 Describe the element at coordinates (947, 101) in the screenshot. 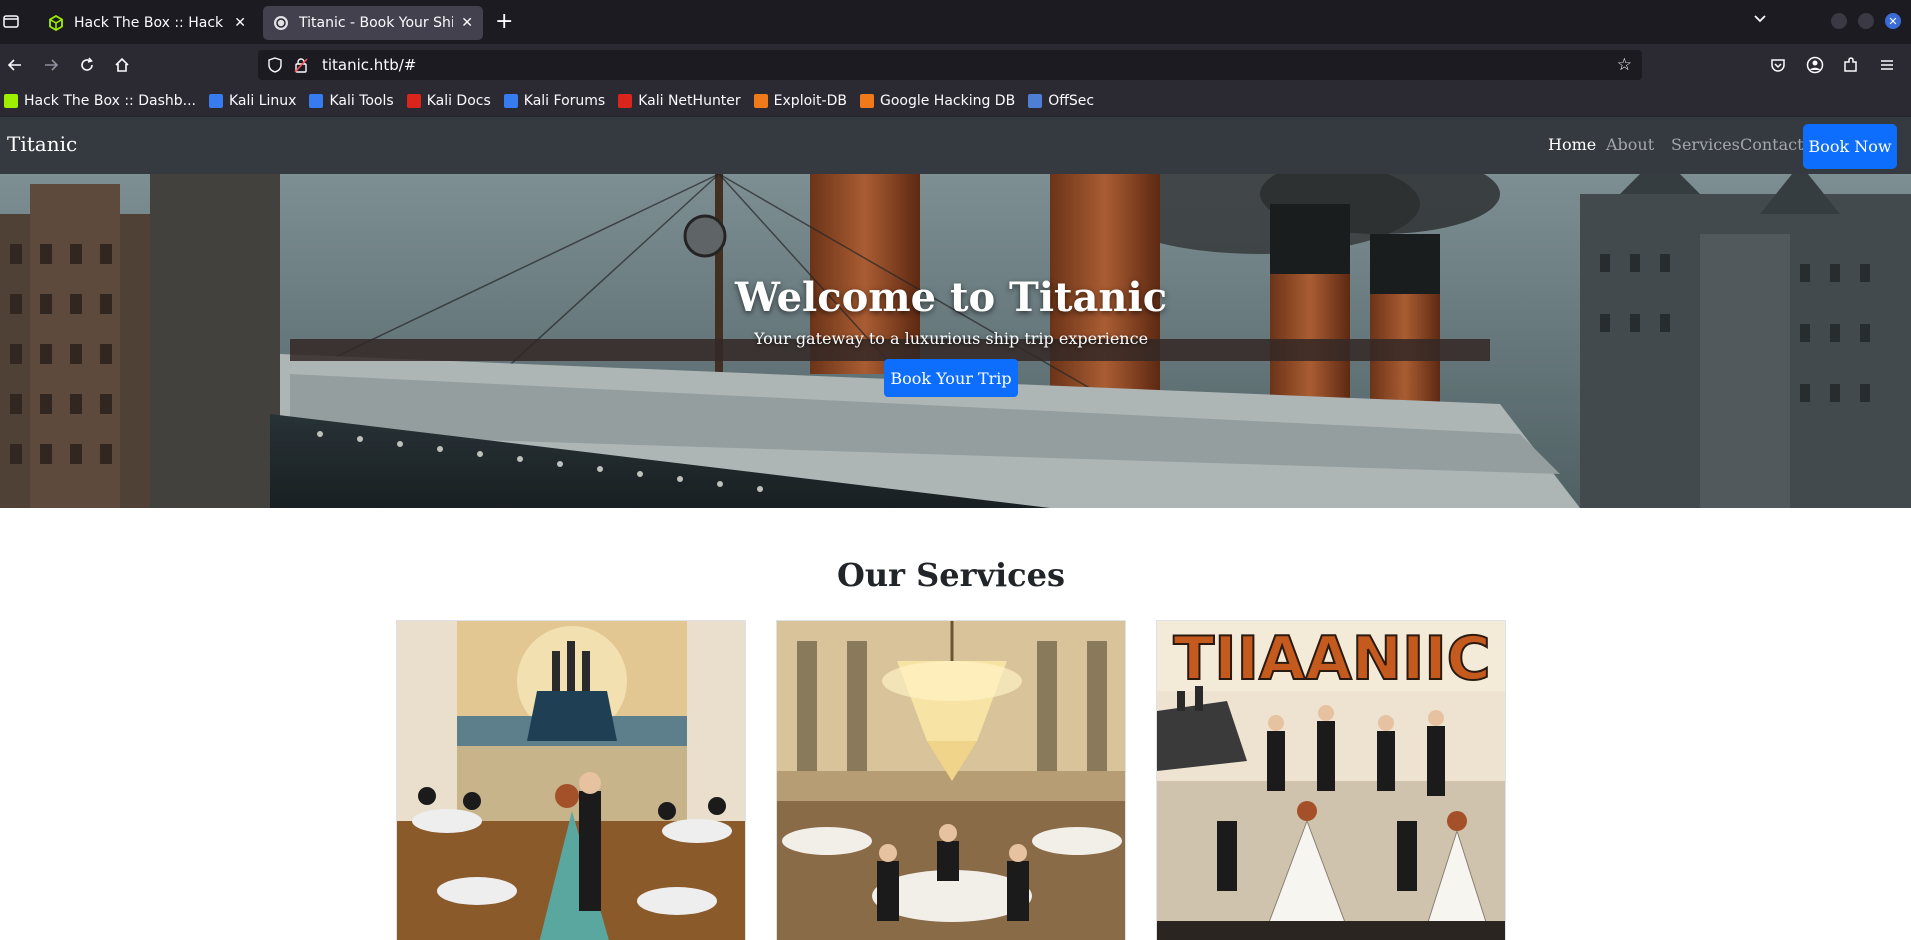

I see `bookmark-label: Google Hacking DB` at that location.